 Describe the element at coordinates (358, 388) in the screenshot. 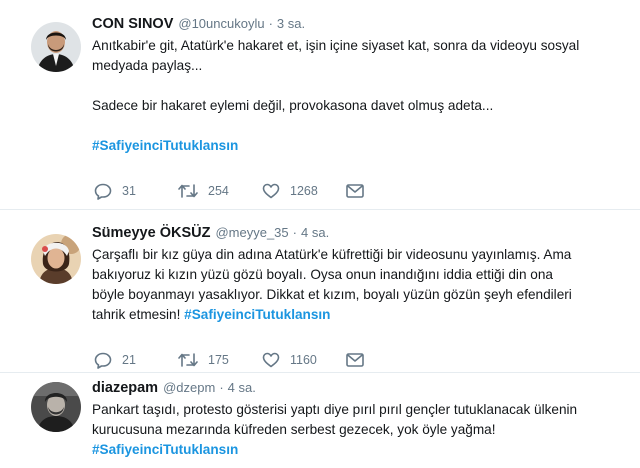

I see `tweet-header: diazepam @dzepm · 4 sa.` at that location.